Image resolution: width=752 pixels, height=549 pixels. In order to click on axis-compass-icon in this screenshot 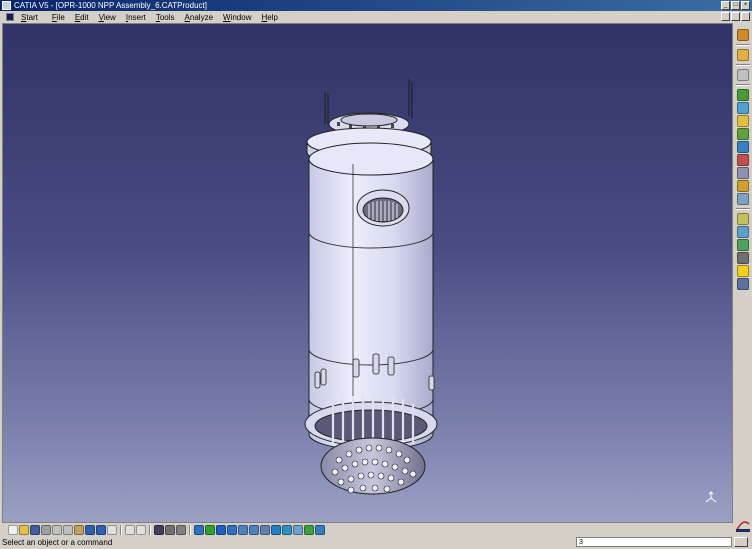, I will do `click(711, 497)`.